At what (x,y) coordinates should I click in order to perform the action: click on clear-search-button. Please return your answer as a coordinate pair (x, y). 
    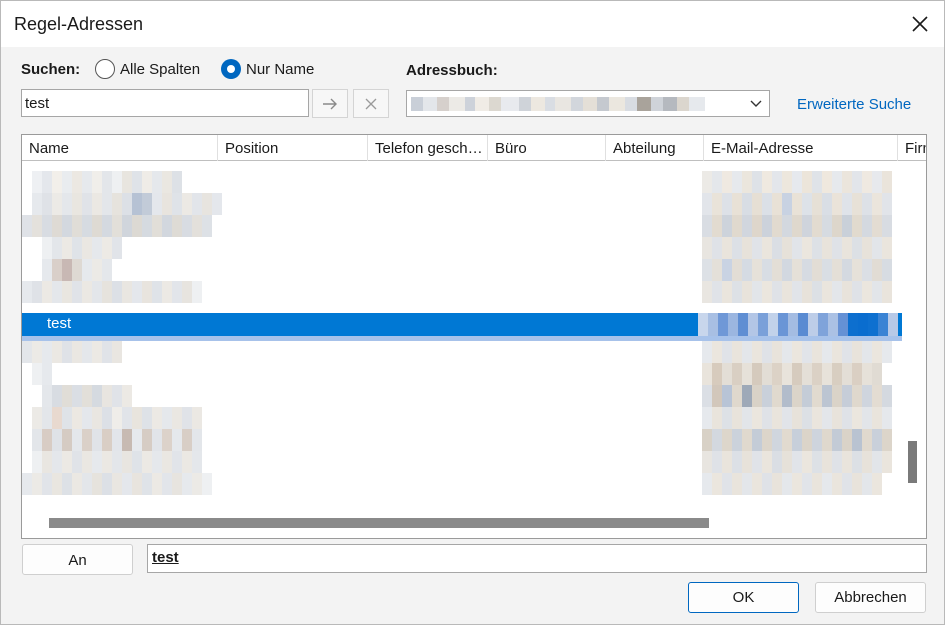
    Looking at the image, I should click on (371, 103).